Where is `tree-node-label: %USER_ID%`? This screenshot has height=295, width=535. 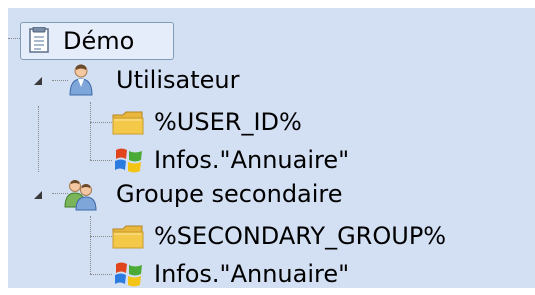
tree-node-label: %USER_ID% is located at coordinates (228, 122).